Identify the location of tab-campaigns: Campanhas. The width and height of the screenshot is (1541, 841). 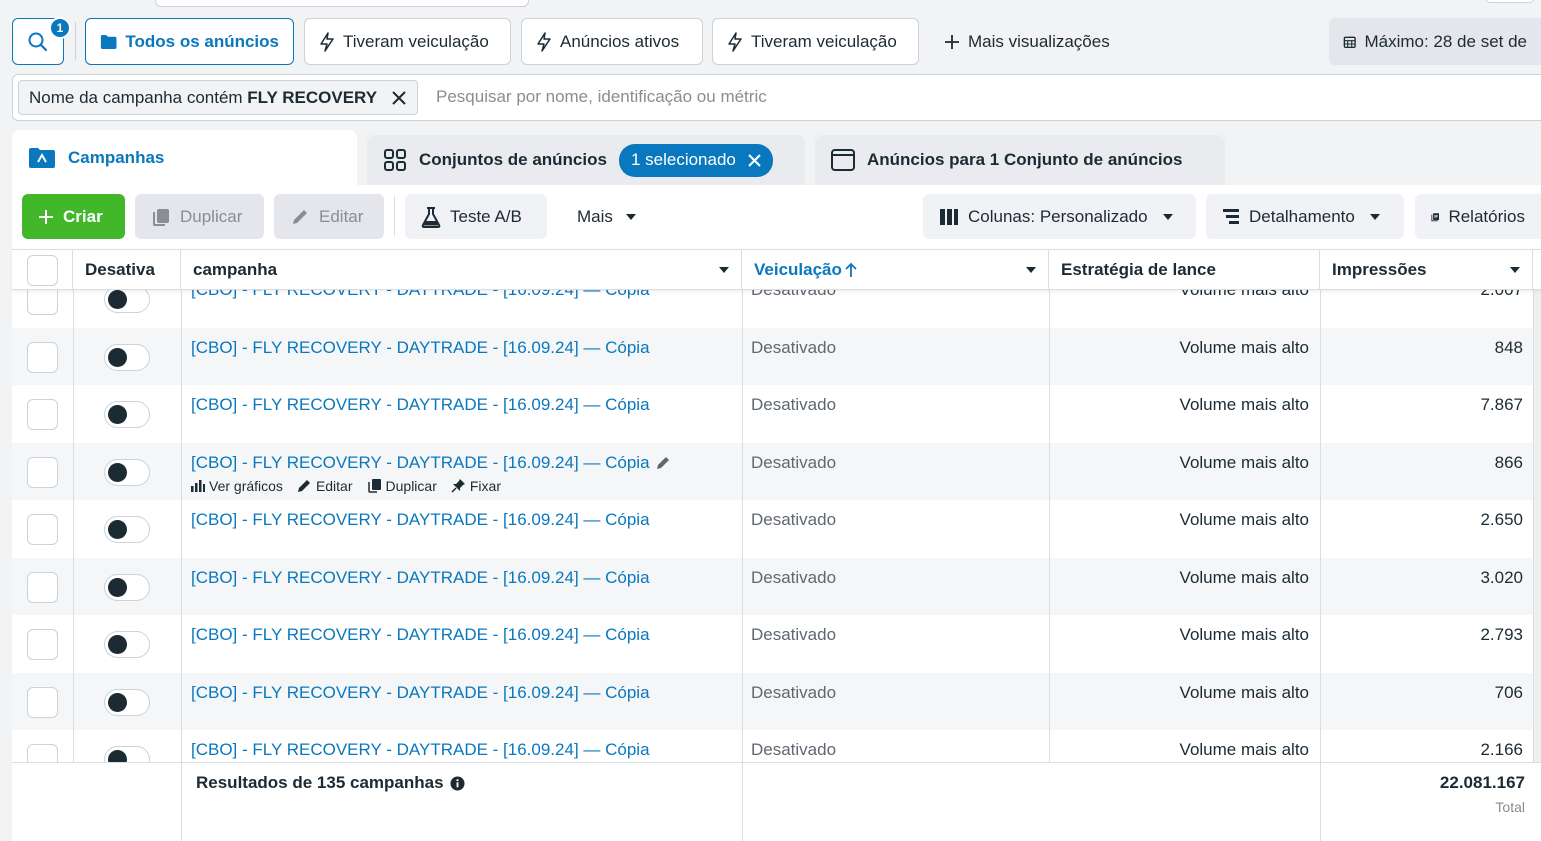
(184, 158).